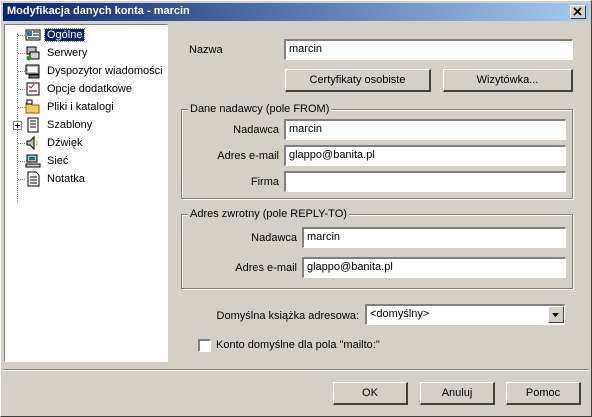 The width and height of the screenshot is (592, 417). I want to click on tree-item-label: Pliki i katalogi, so click(80, 107).